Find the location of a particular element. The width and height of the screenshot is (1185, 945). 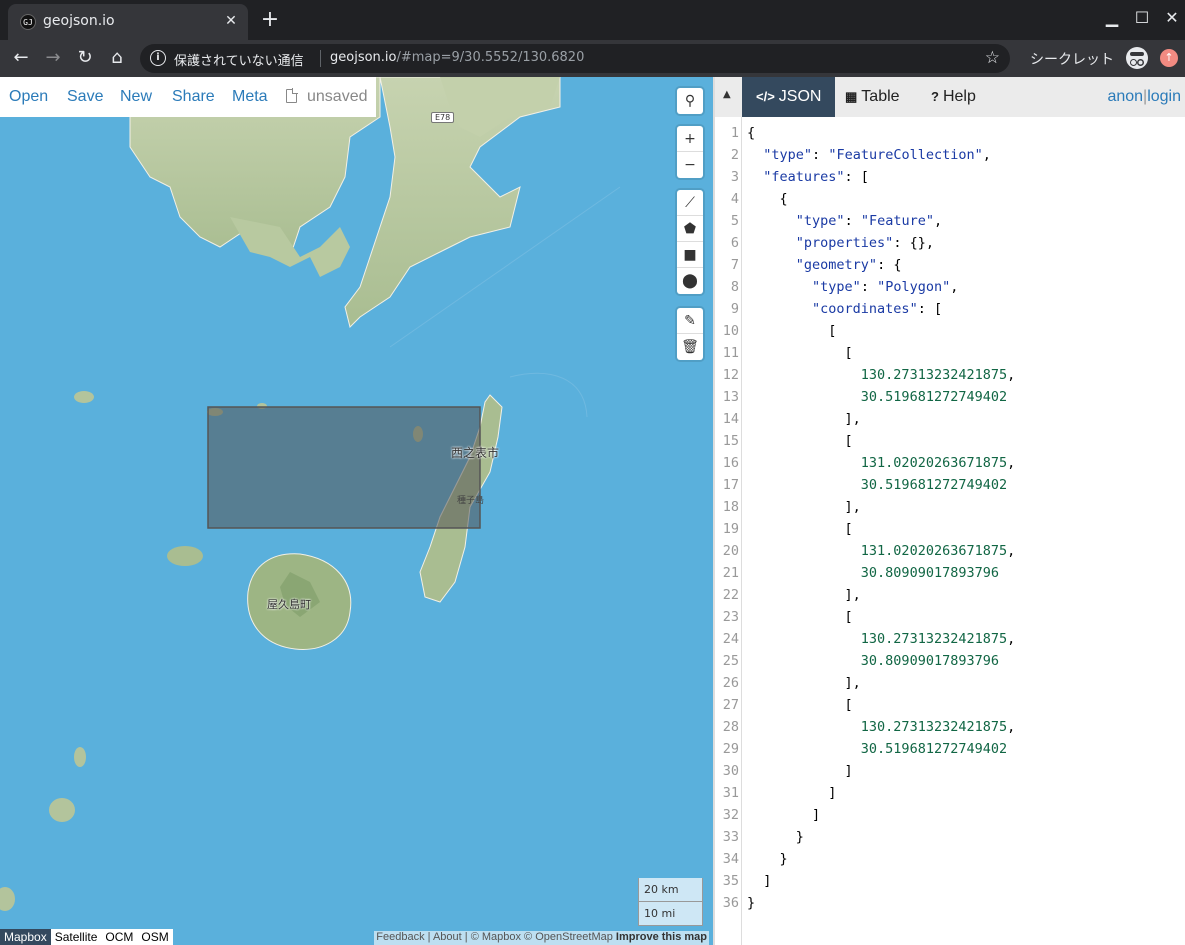

collapse-pane-icon: ▲ is located at coordinates (727, 94).